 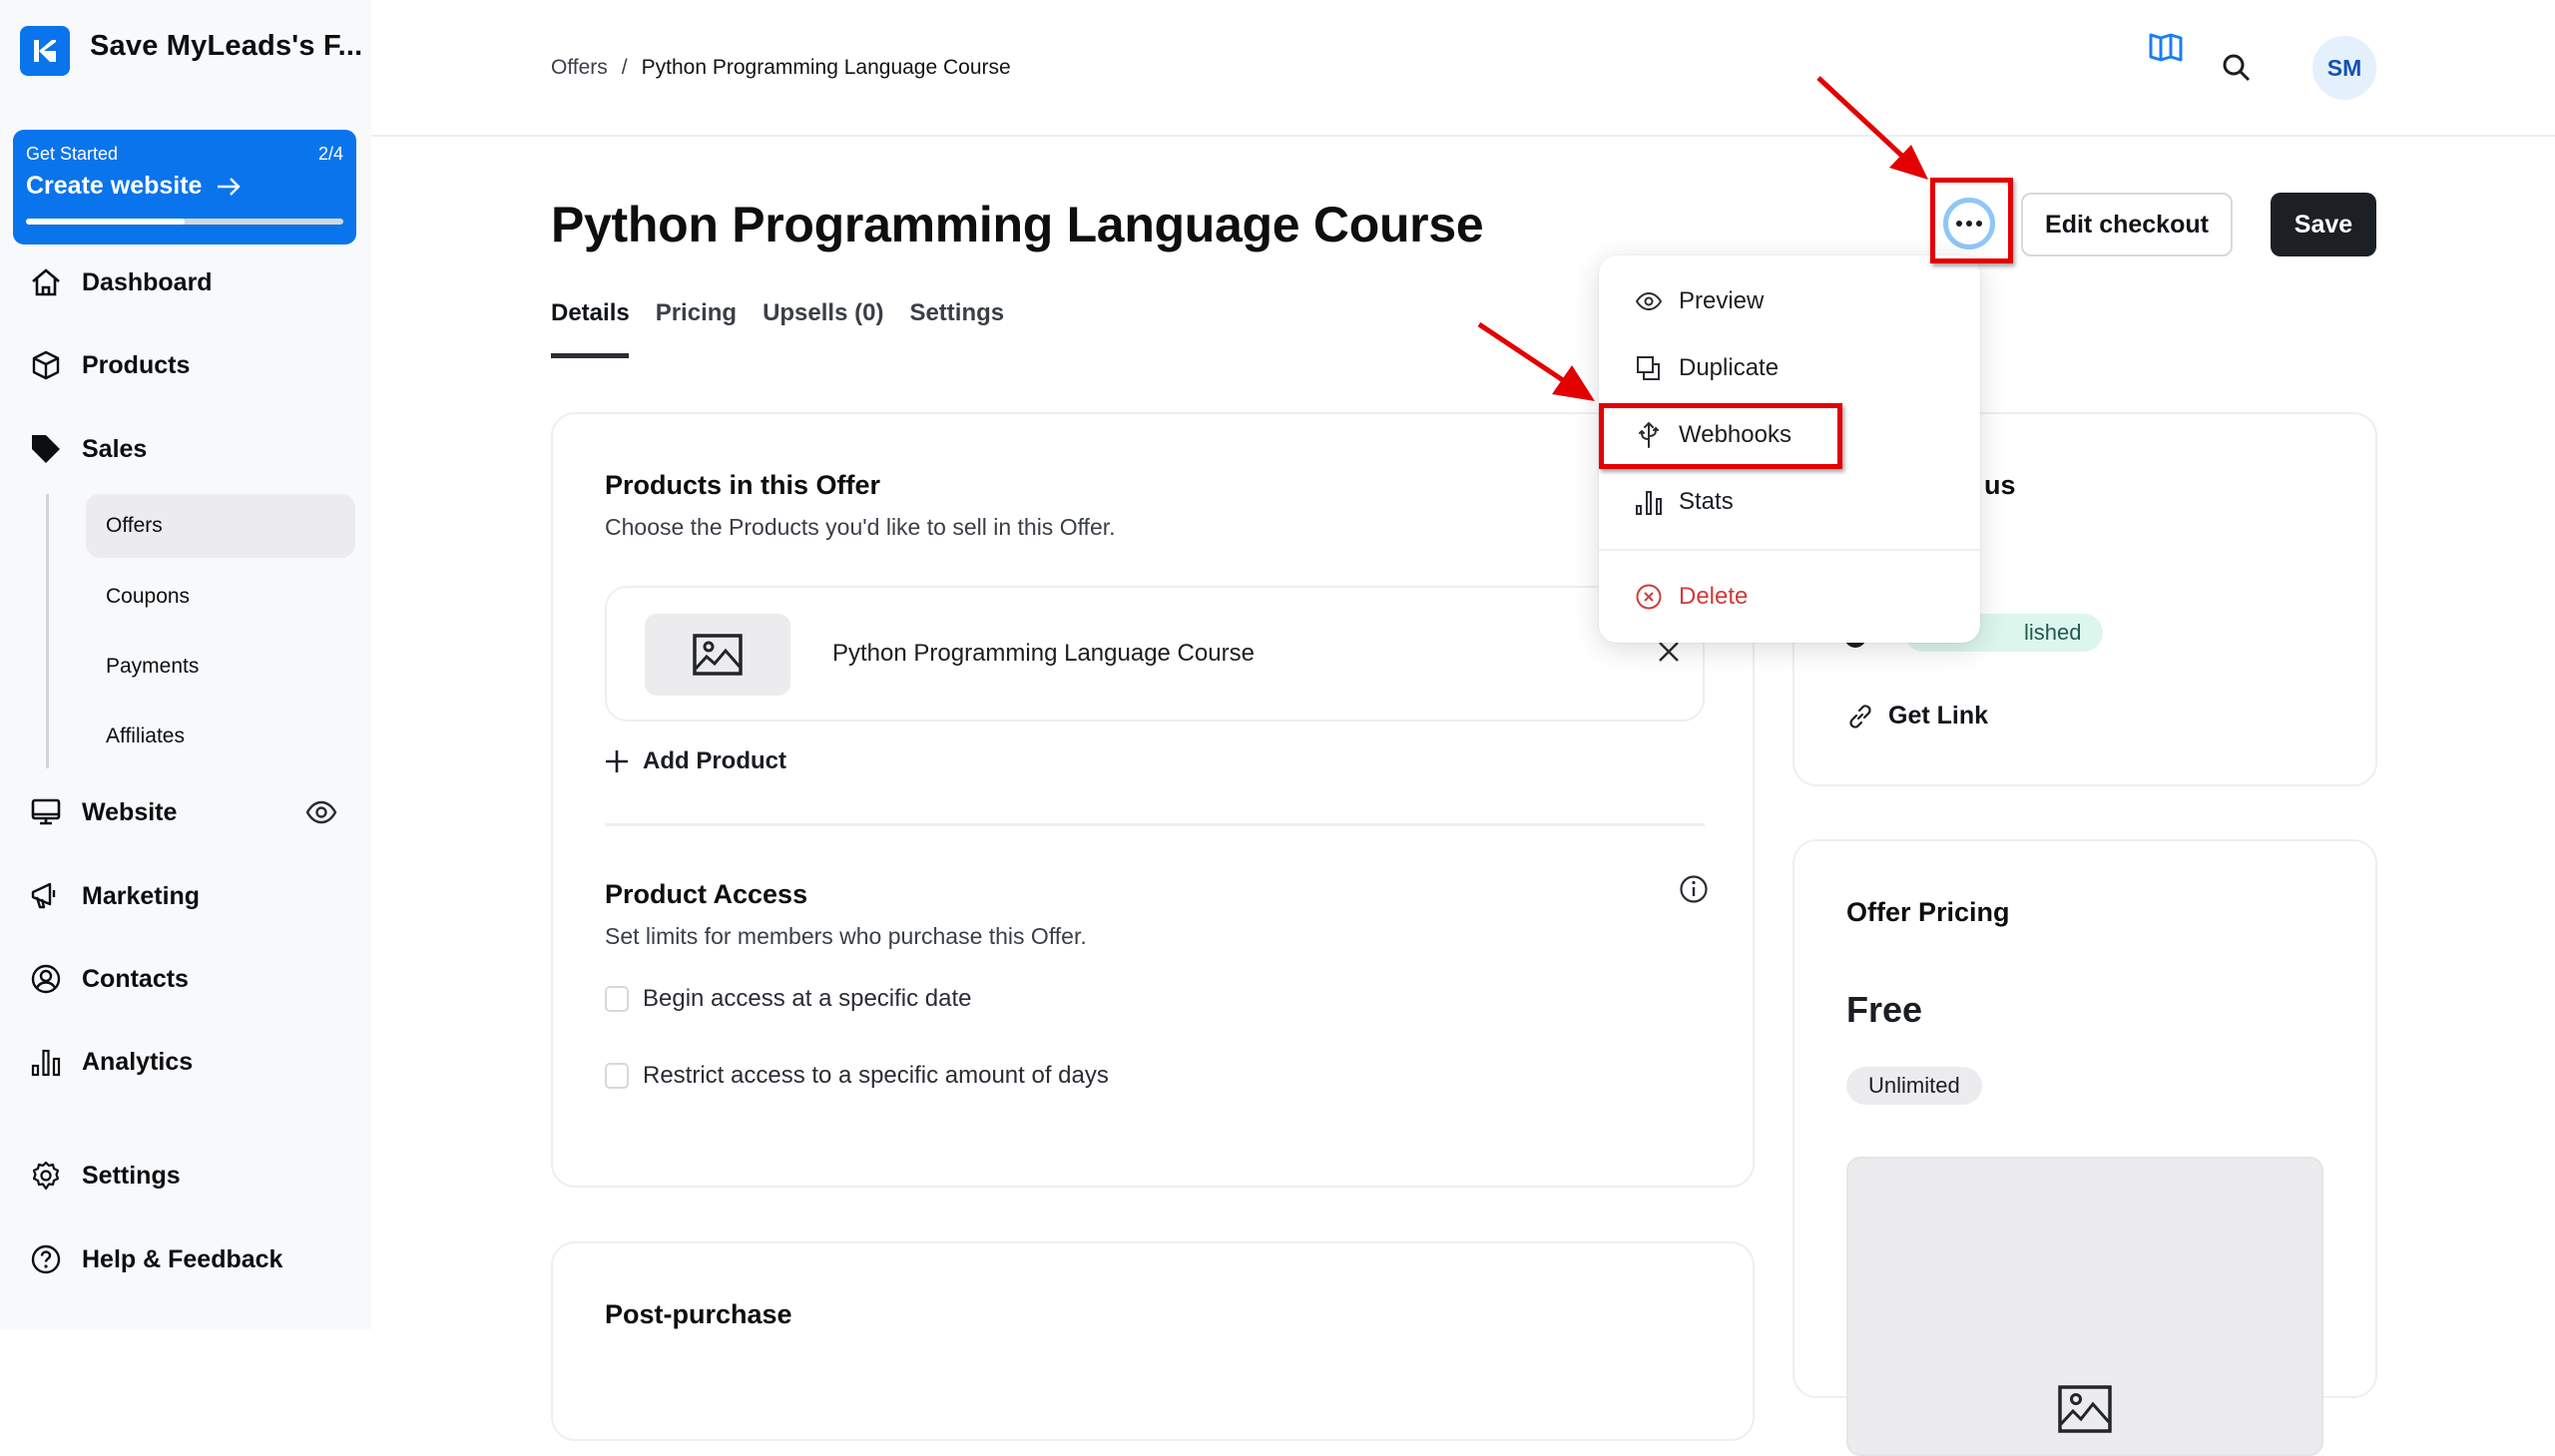 What do you see at coordinates (1928, 912) in the screenshot?
I see `offer-pricing-title: Offer Pricing` at bounding box center [1928, 912].